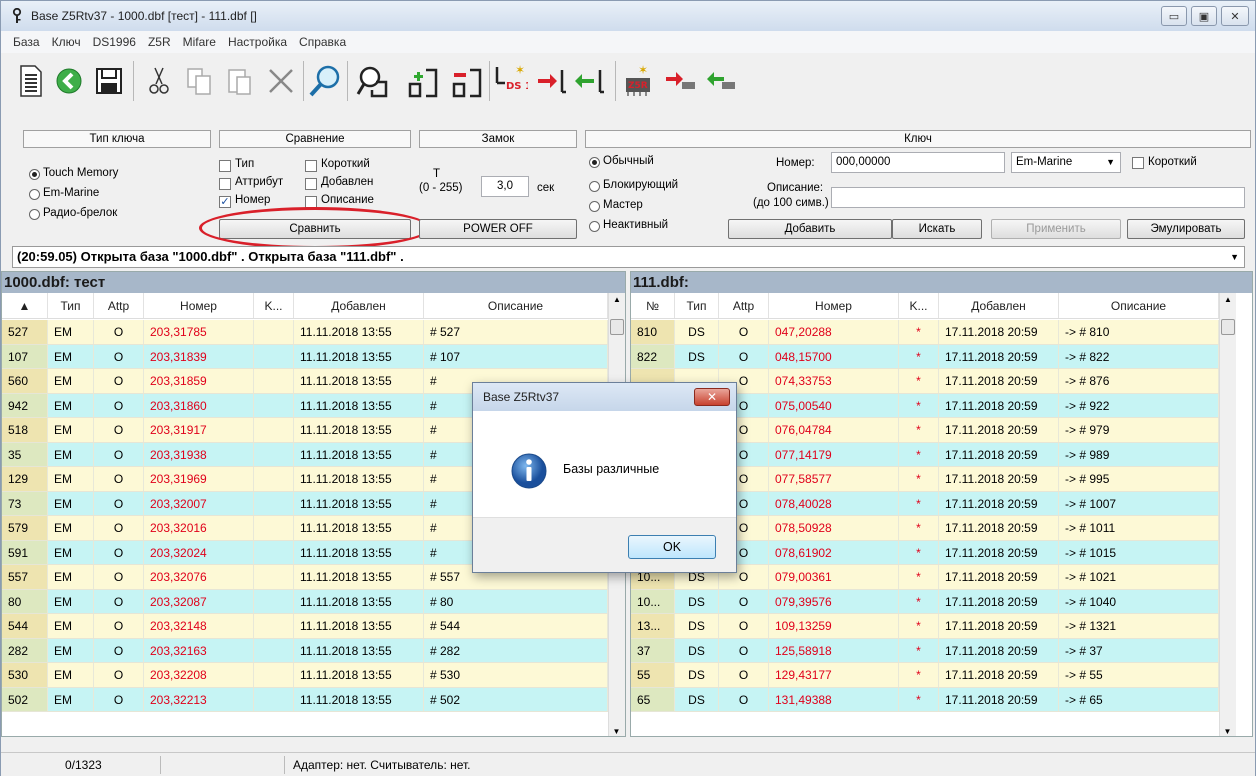  I want to click on table-row: 530 EM O 203,32208 11.11.2018 13:55 # 530, so click(305, 675).